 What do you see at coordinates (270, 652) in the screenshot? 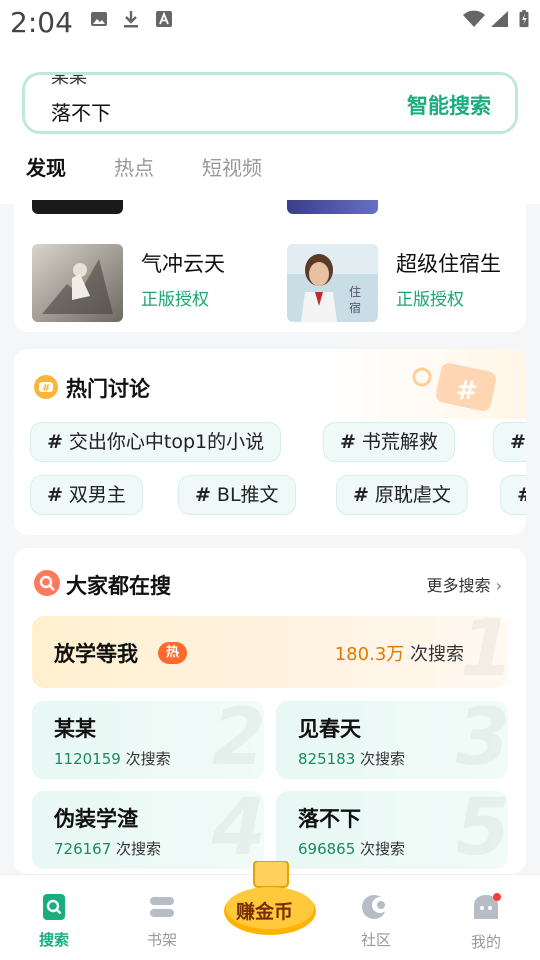
I see `search-rank-top: 1 放学等我 热 180.3万 次搜索` at bounding box center [270, 652].